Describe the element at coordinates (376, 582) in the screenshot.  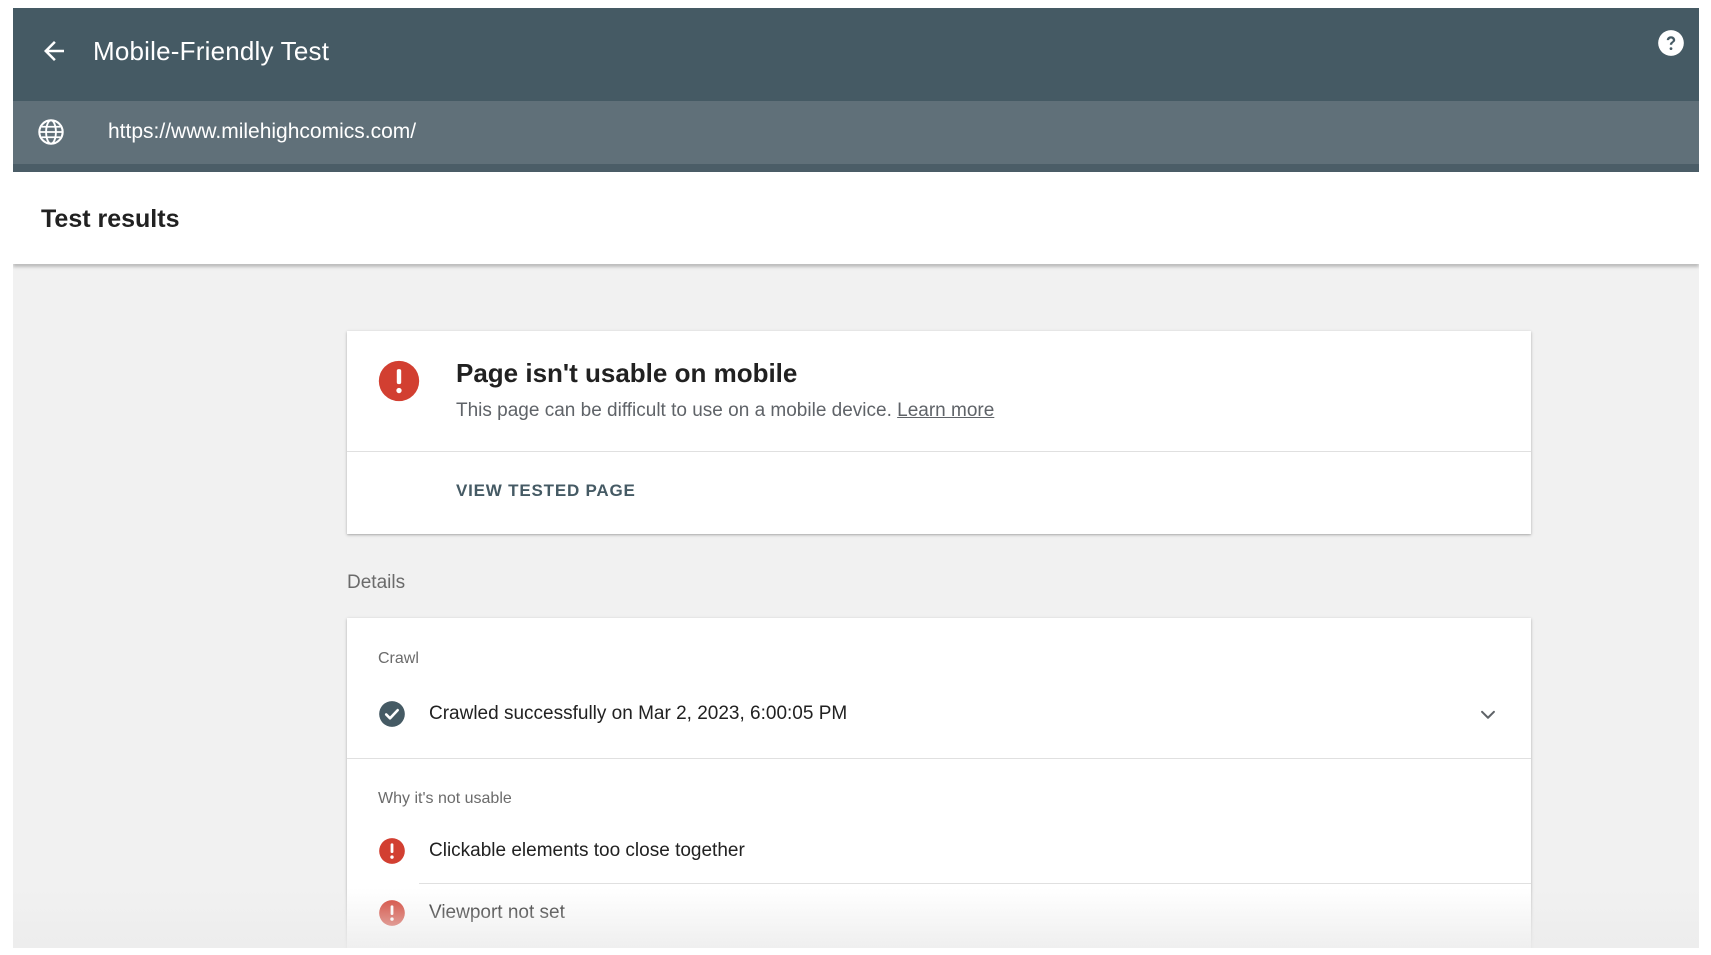
I see `details-heading: Details` at that location.